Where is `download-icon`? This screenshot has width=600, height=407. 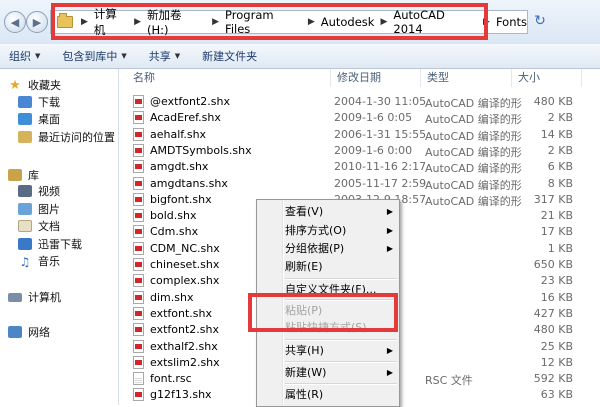 download-icon is located at coordinates (25, 102).